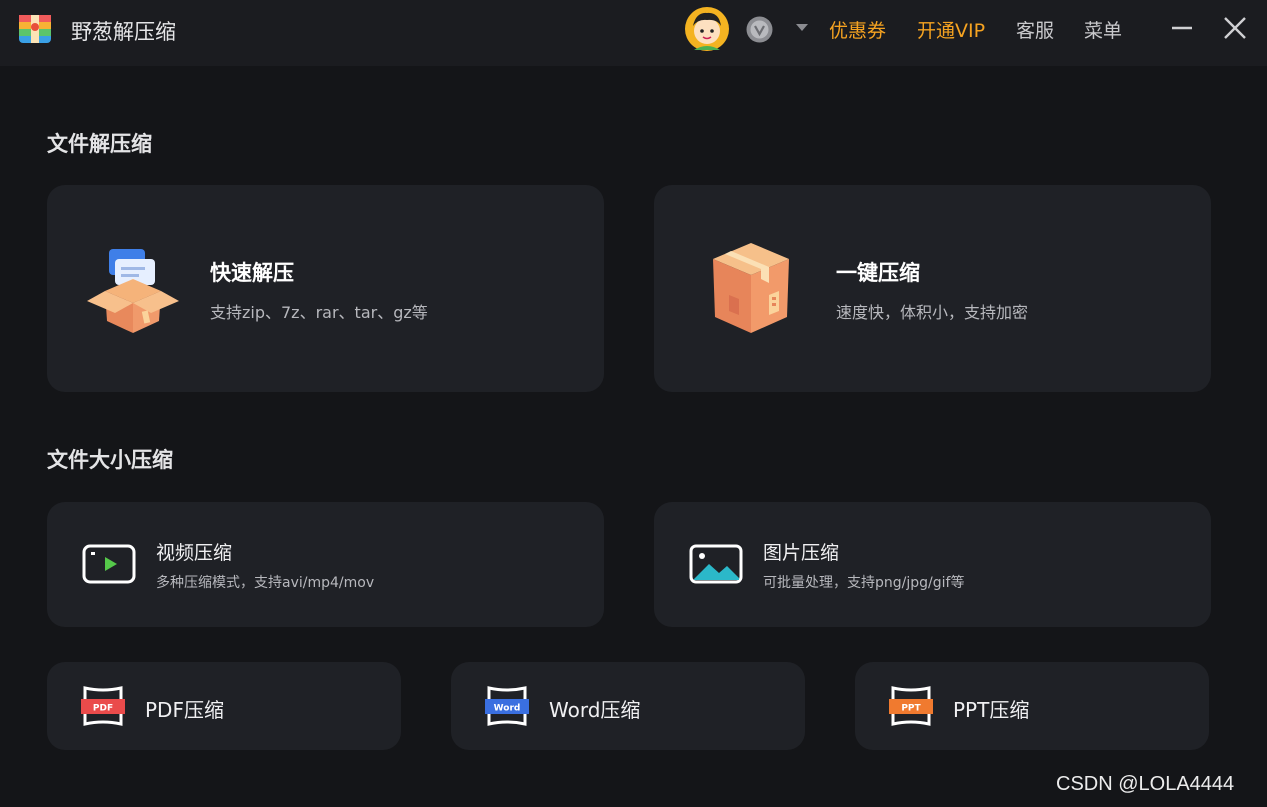  I want to click on pdf-compress-title: PDF压缩, so click(184, 710).